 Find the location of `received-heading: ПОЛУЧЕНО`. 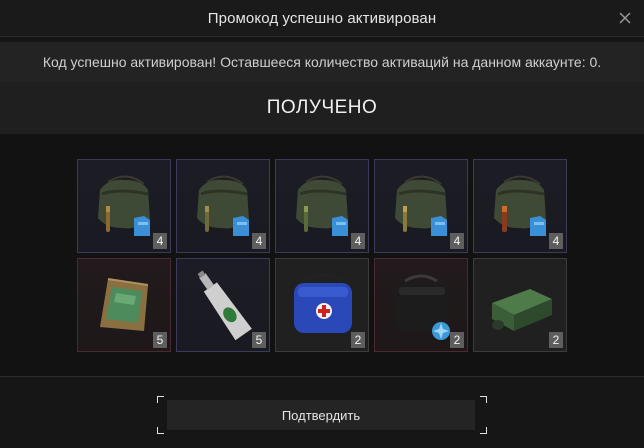

received-heading: ПОЛУЧЕНО is located at coordinates (322, 107).